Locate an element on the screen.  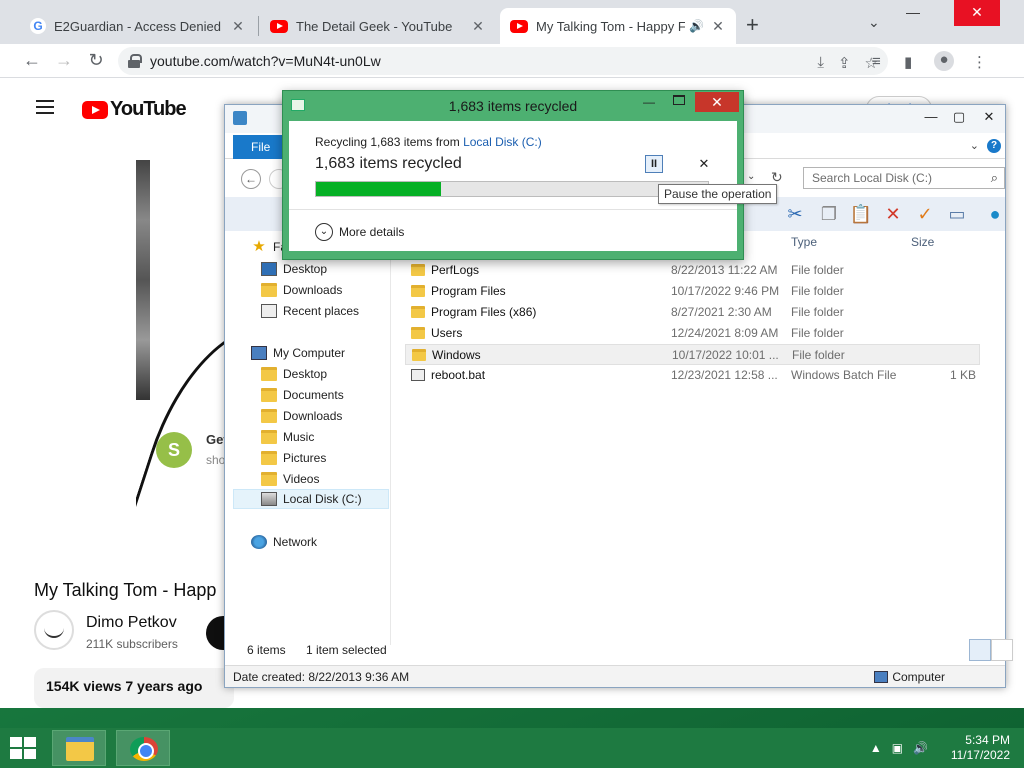
quick-access-icon is located at coordinates (240, 118).